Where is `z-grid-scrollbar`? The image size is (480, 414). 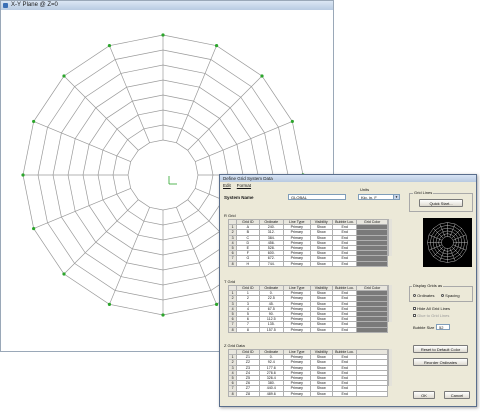
z-grid-scrollbar is located at coordinates (390, 367).